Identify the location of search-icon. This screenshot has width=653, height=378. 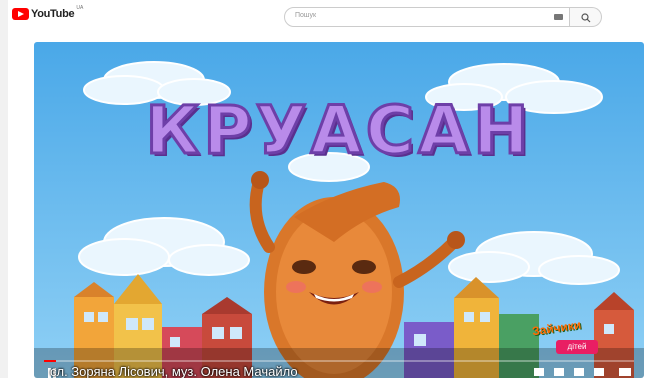
(586, 18).